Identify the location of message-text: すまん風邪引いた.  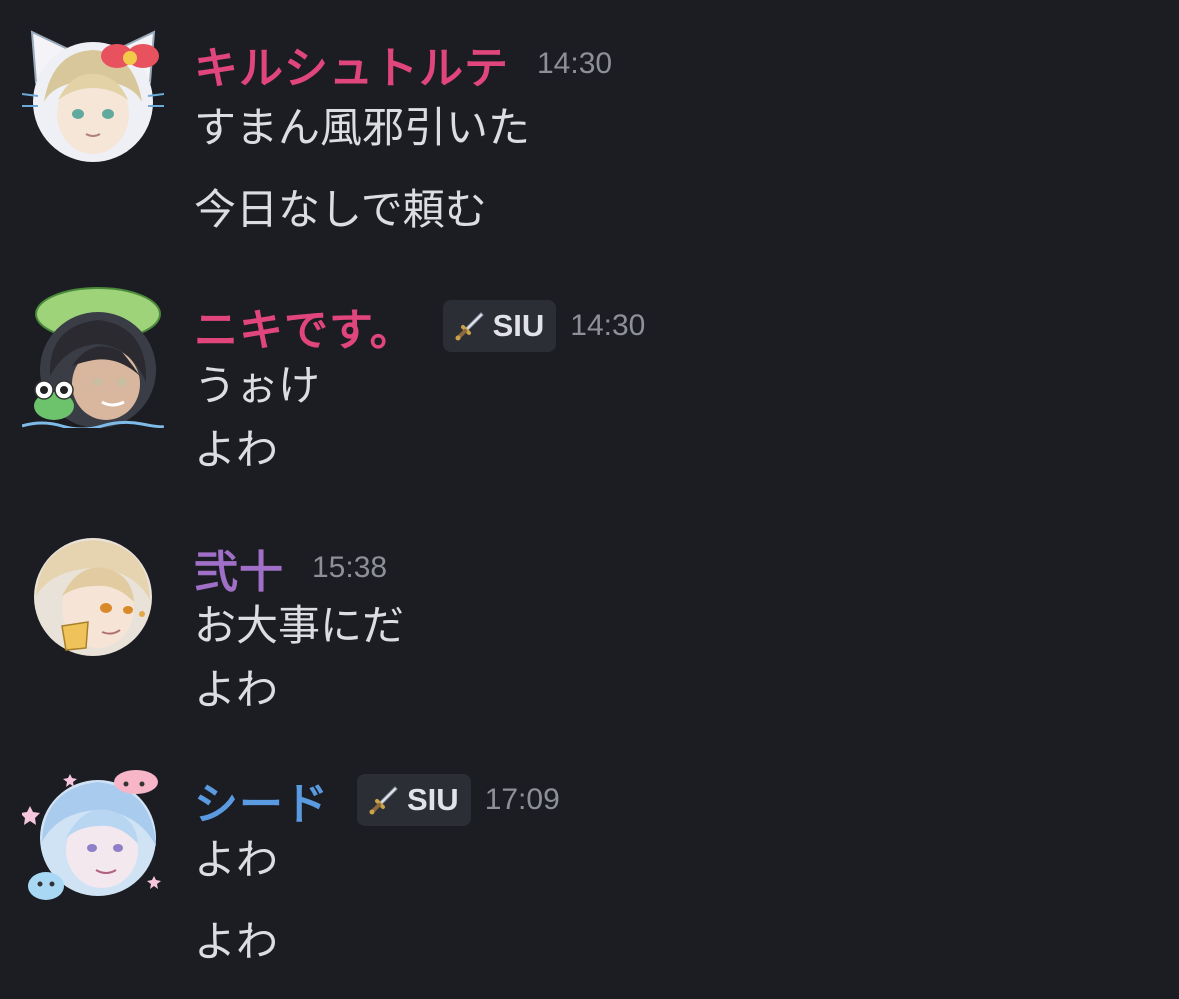
(362, 127).